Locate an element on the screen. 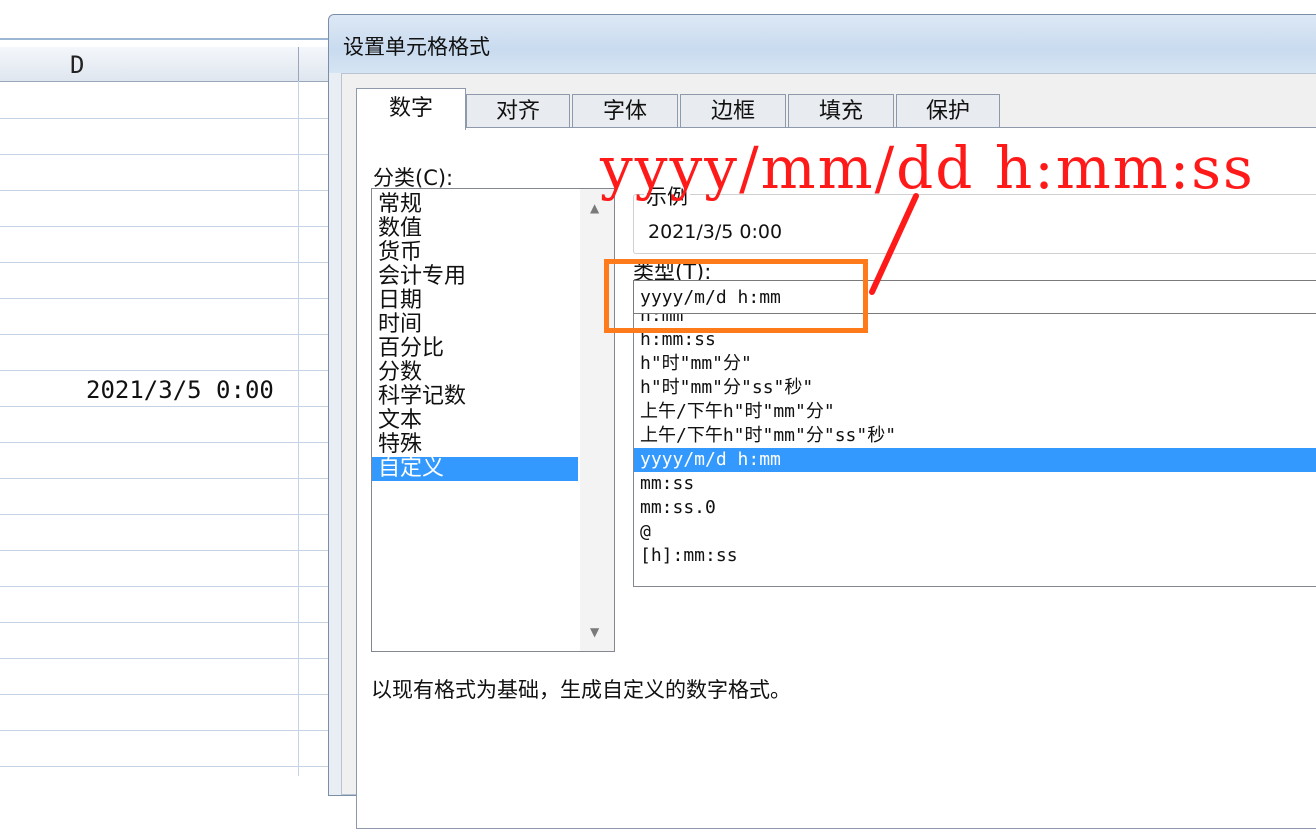  annotation-arrow-stroke is located at coordinates (894, 244).